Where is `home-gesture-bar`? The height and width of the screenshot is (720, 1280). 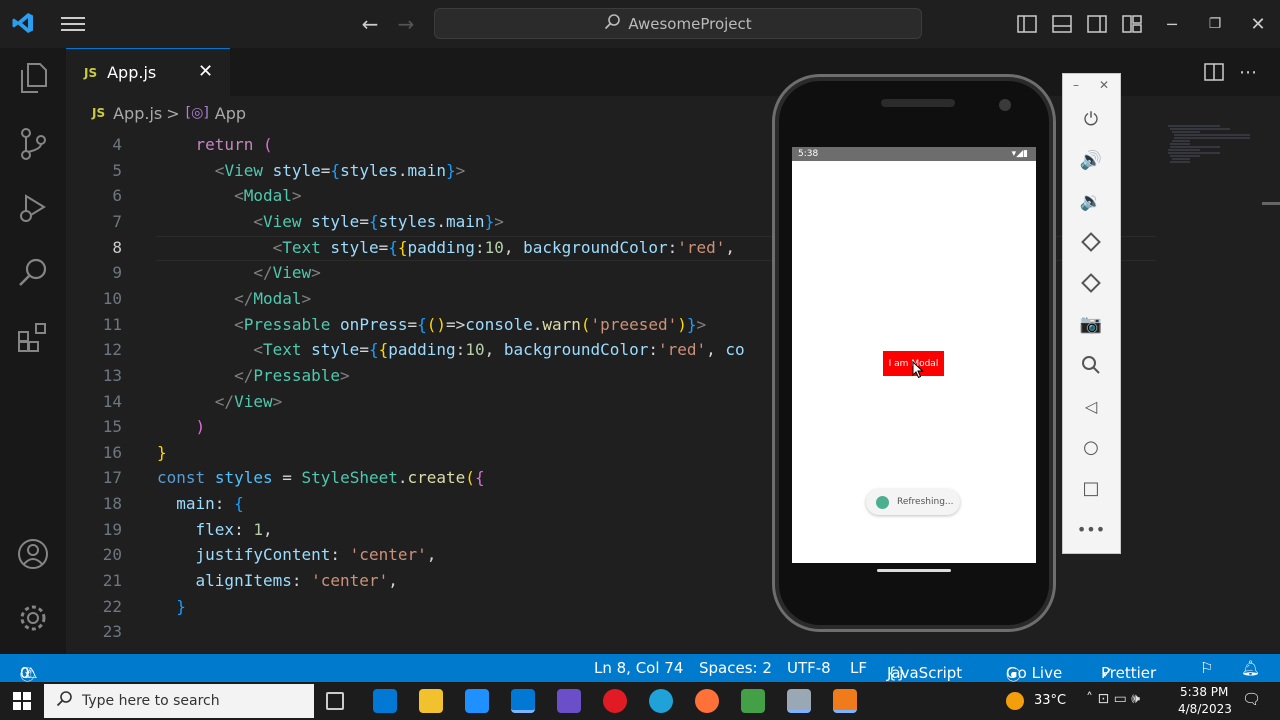 home-gesture-bar is located at coordinates (914, 570).